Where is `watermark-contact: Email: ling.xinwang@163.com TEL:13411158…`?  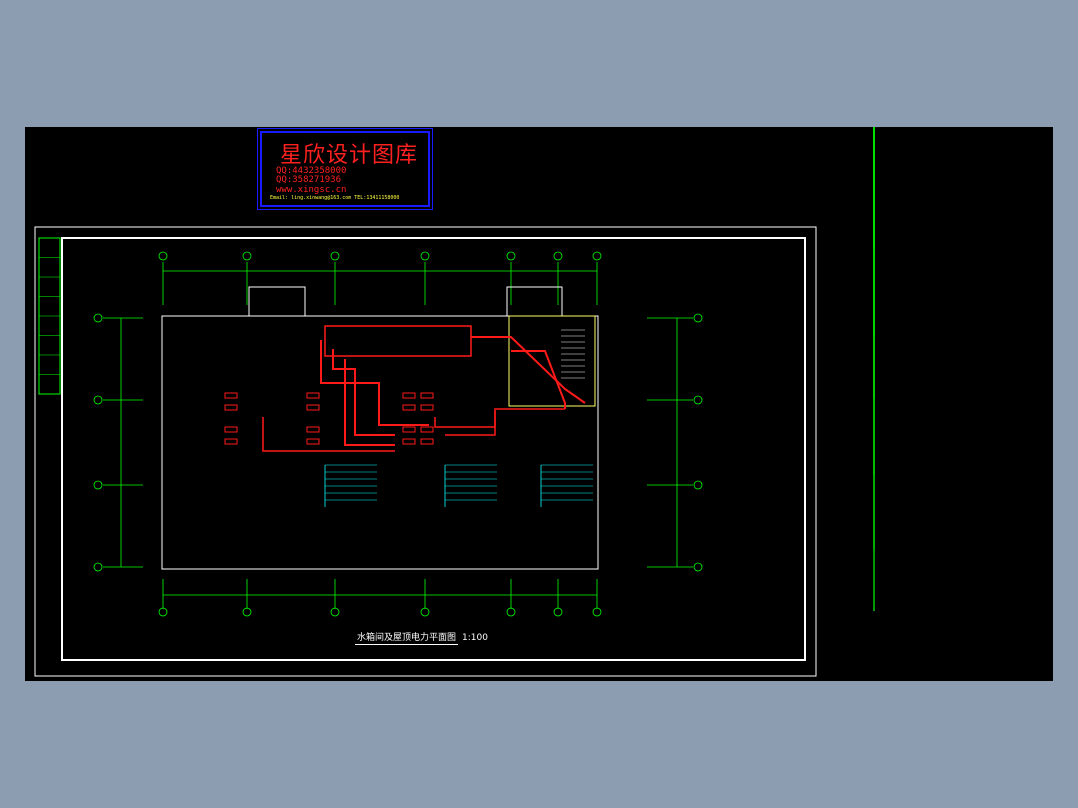
watermark-contact: Email: ling.xinwang@163.com TEL:13411158… is located at coordinates (335, 198).